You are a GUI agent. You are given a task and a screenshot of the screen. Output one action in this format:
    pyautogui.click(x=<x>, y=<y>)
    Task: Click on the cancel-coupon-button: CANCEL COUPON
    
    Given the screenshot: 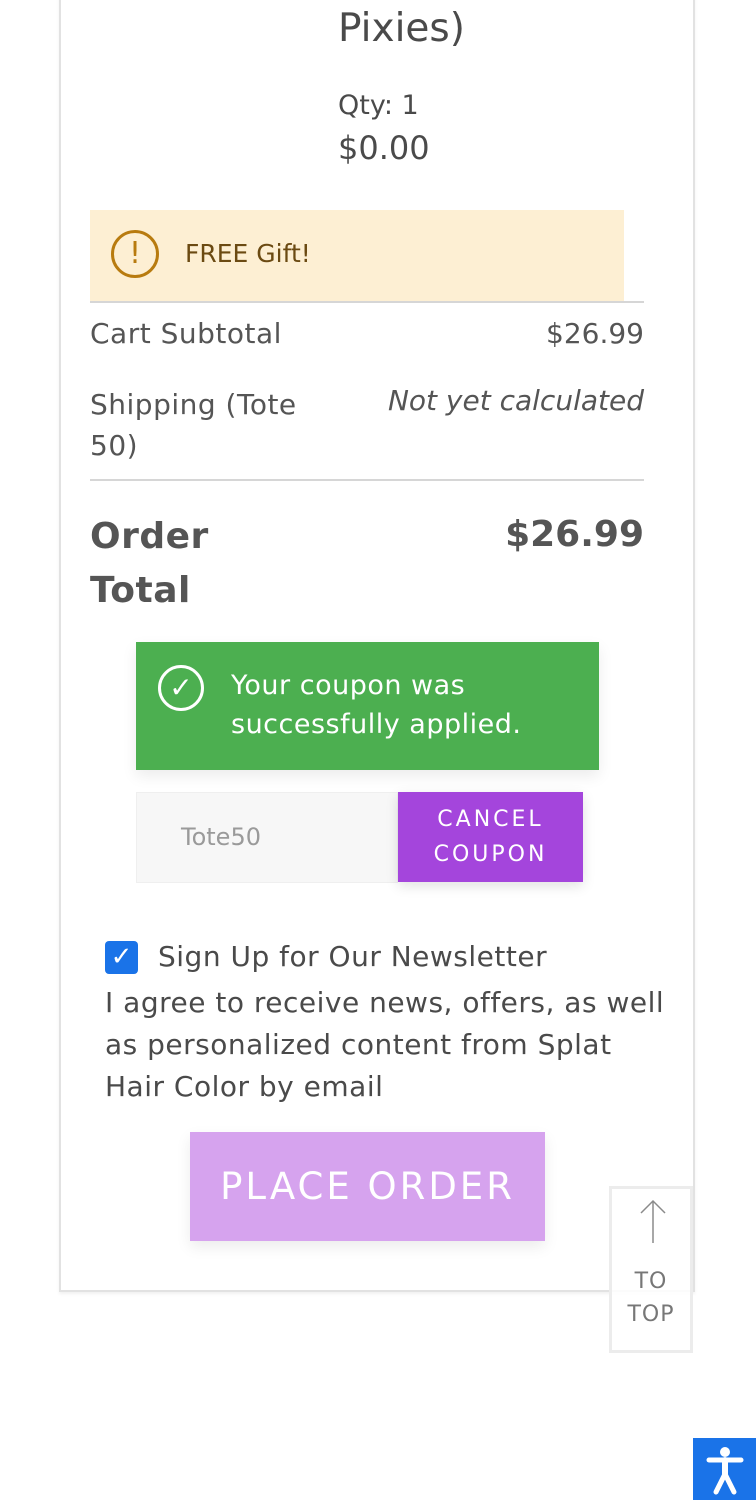 What is the action you would take?
    pyautogui.click(x=490, y=837)
    